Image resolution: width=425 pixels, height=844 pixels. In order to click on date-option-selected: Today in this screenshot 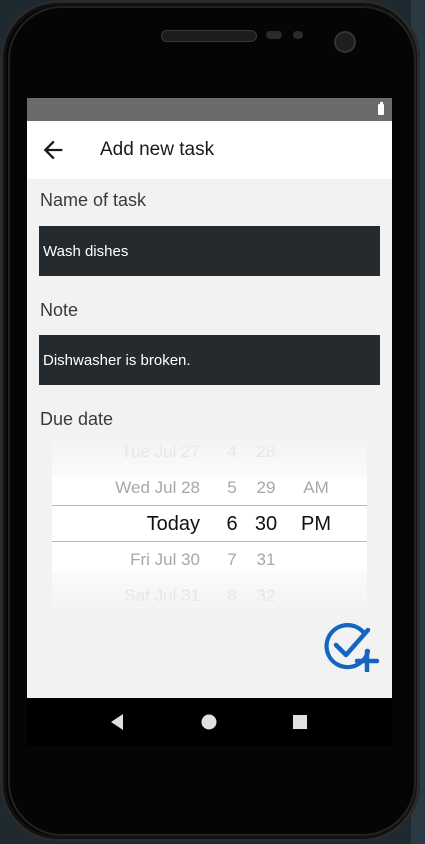, I will do `click(126, 524)`.